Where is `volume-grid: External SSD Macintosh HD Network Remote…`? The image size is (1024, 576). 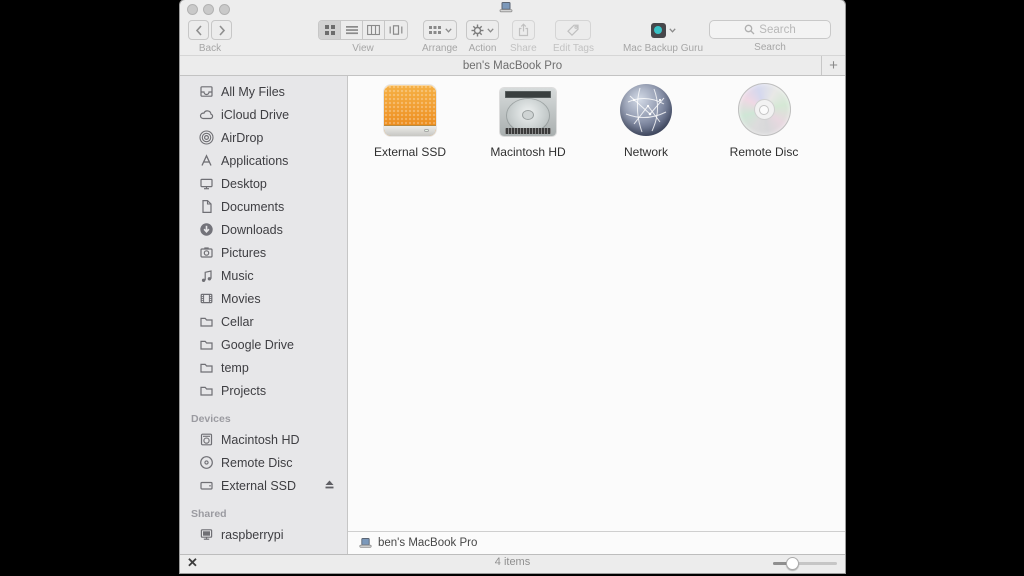
volume-grid: External SSD Macintosh HD Network Remote… is located at coordinates (587, 121).